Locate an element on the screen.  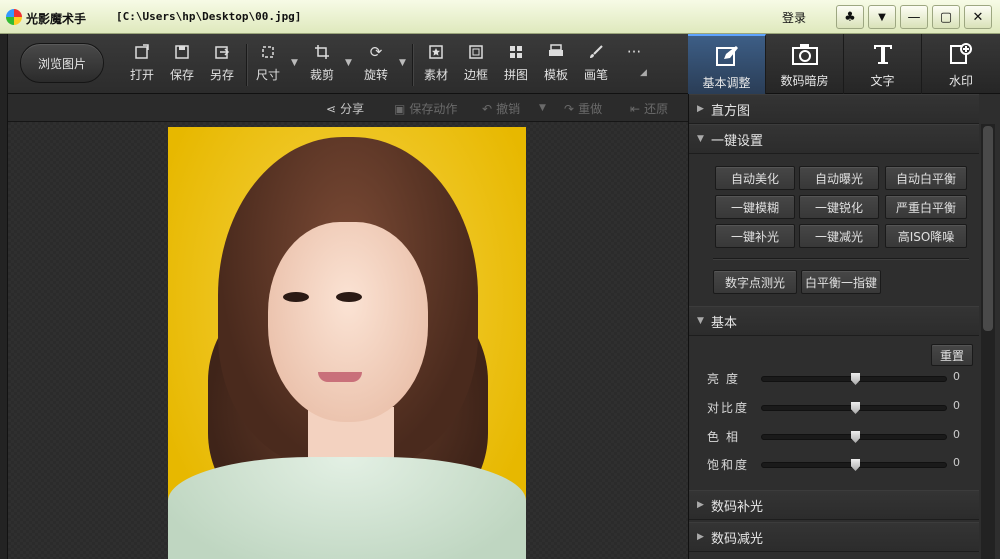
template-button: 模板 is located at coordinates (556, 65).